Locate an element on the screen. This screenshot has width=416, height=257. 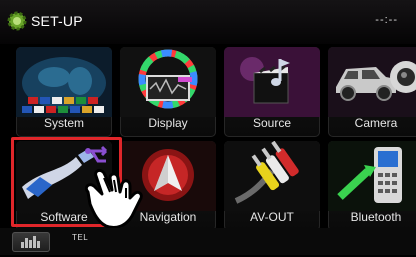
av-out-button: AV-OUT is located at coordinates (272, 186).